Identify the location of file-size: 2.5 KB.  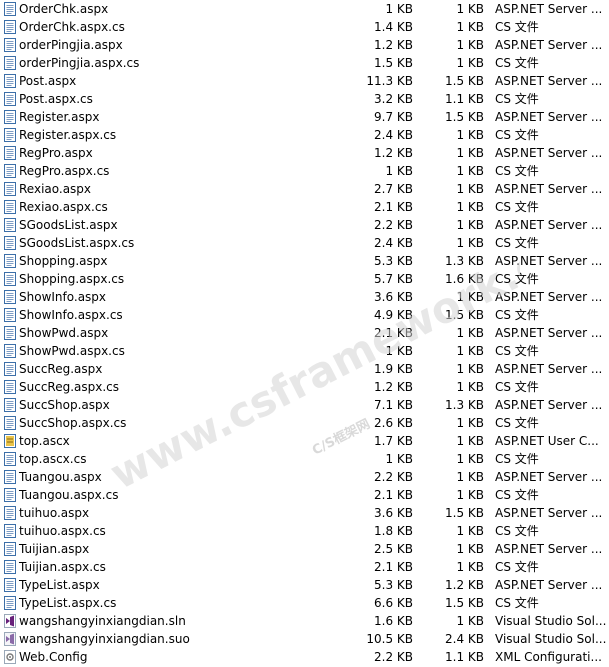
(393, 549).